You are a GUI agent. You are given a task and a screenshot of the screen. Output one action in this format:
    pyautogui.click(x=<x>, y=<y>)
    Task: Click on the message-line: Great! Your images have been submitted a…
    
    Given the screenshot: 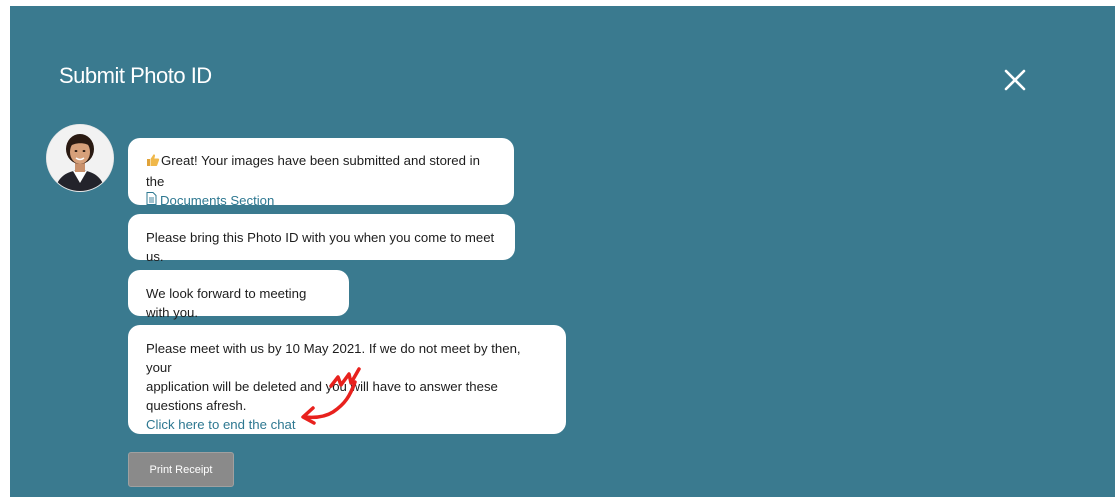 What is the action you would take?
    pyautogui.click(x=321, y=171)
    